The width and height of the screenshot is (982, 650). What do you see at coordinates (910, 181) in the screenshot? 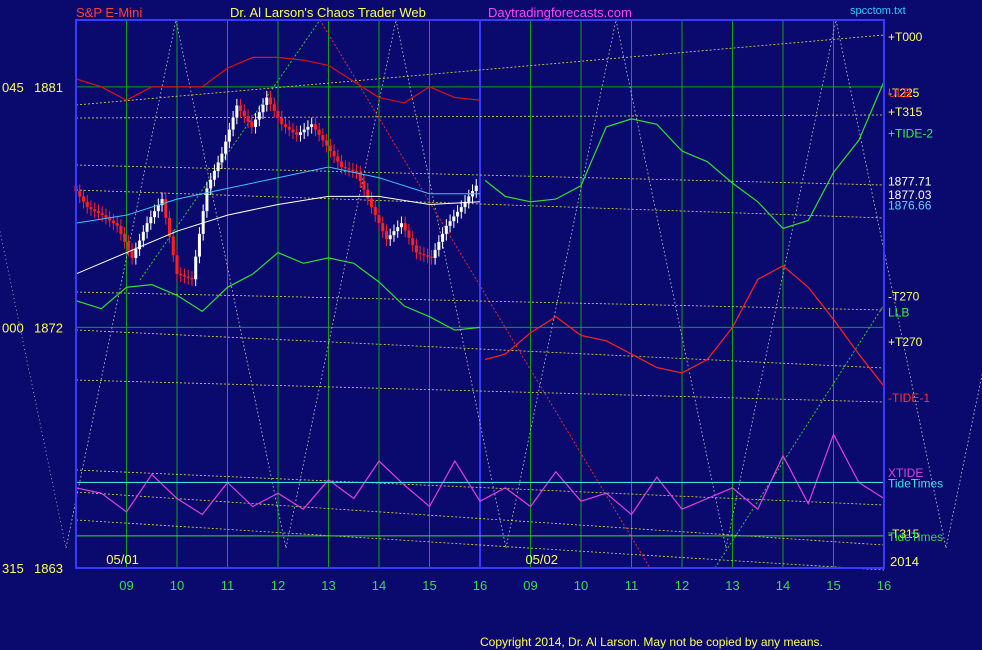
I see `right-label: 1877.71` at bounding box center [910, 181].